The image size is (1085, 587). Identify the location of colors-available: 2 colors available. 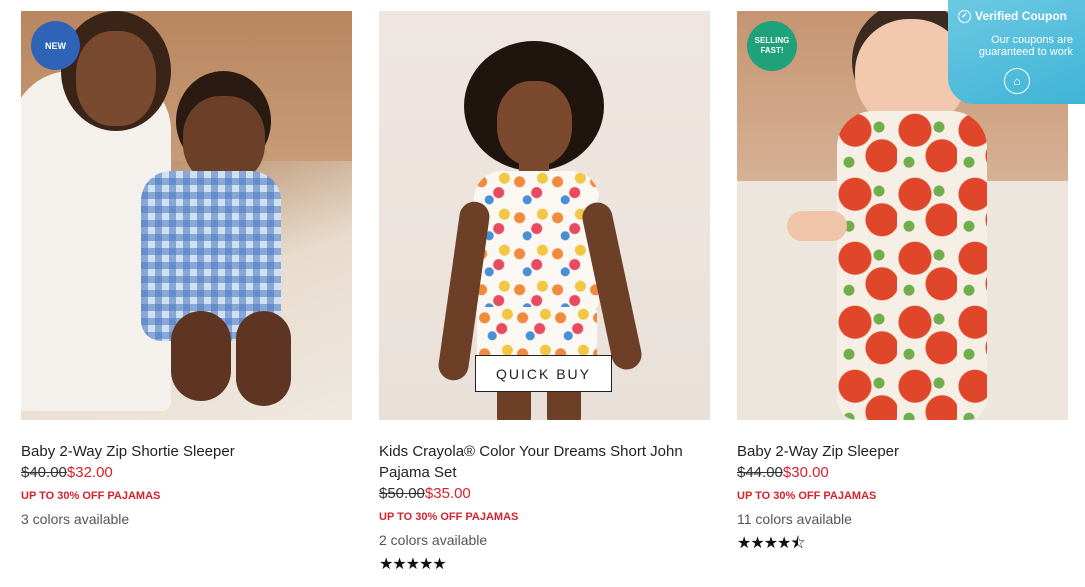
(544, 540).